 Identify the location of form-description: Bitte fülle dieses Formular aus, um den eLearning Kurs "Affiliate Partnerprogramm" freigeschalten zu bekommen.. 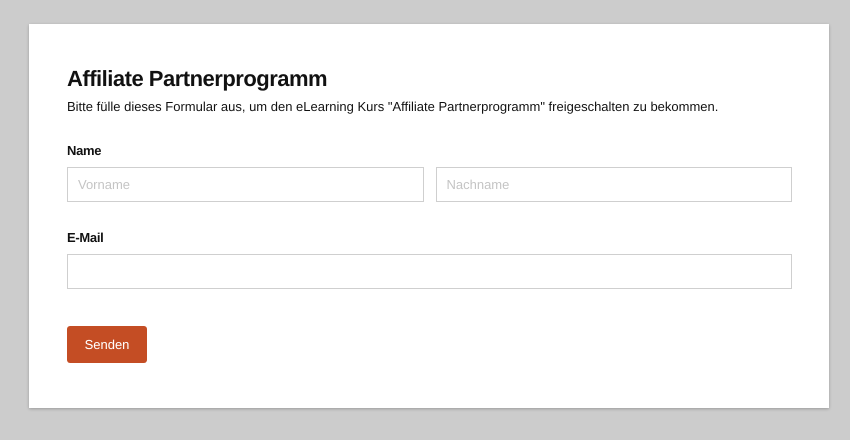
(392, 107).